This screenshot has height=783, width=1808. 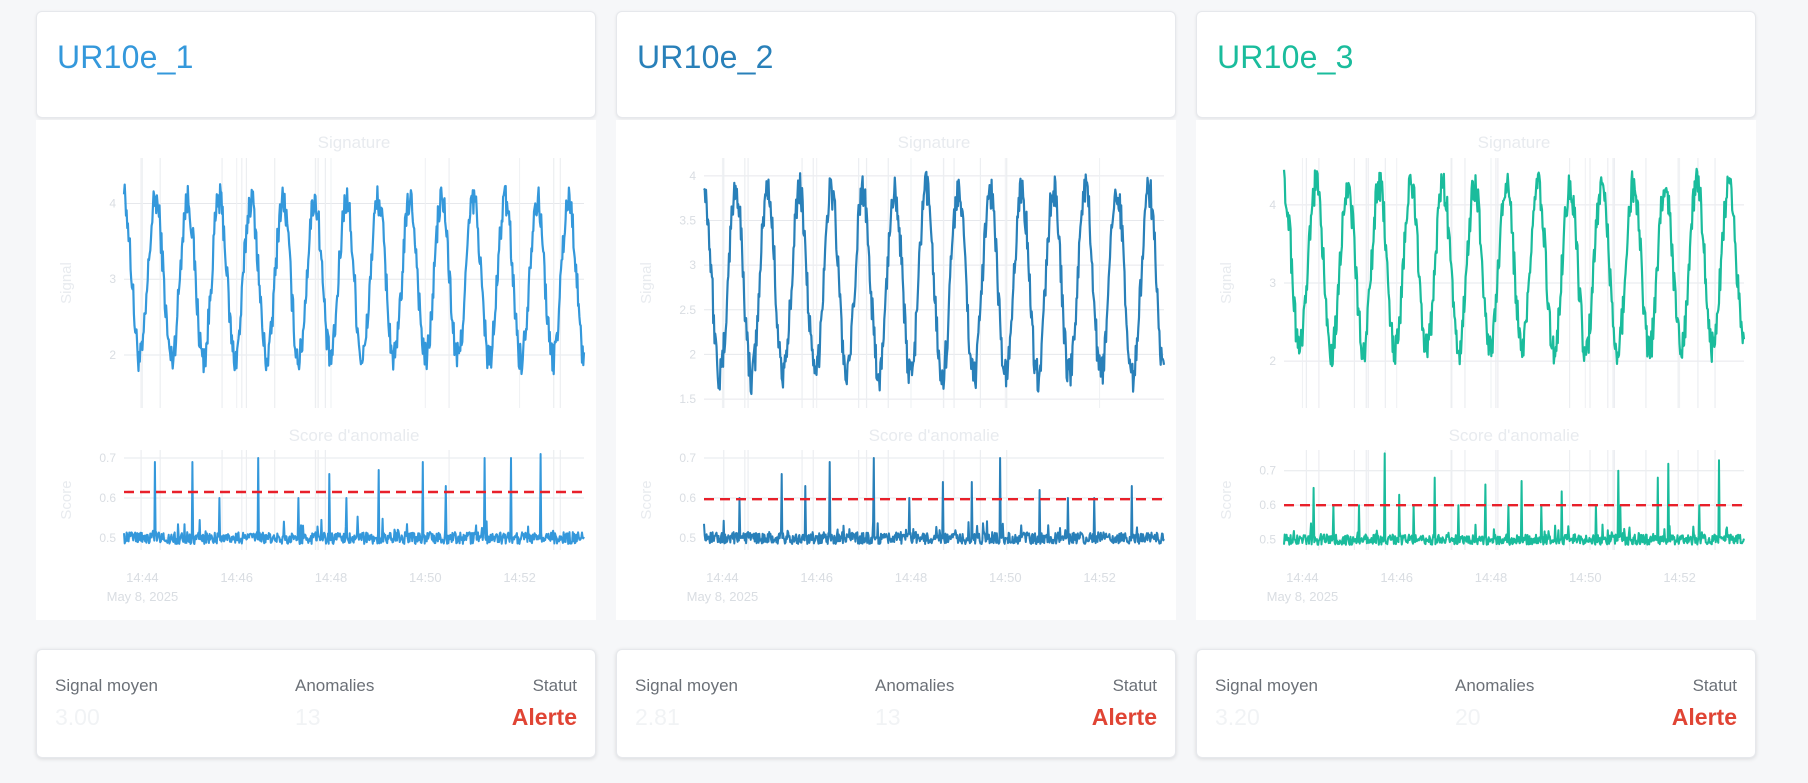 What do you see at coordinates (1468, 717) in the screenshot?
I see `anomalies-value: 20` at bounding box center [1468, 717].